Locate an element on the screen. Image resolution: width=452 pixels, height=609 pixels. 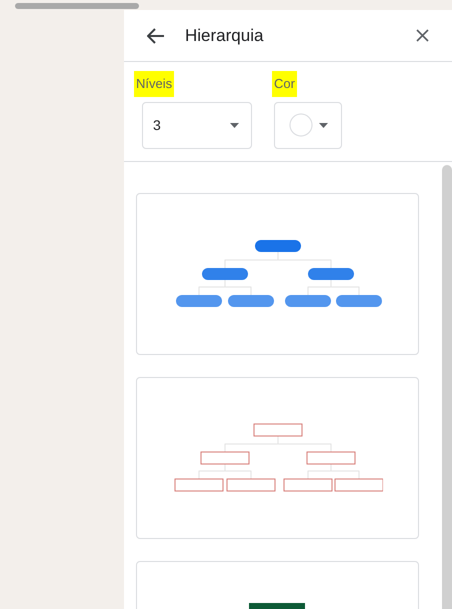
levels-dropdown: 3 is located at coordinates (197, 125).